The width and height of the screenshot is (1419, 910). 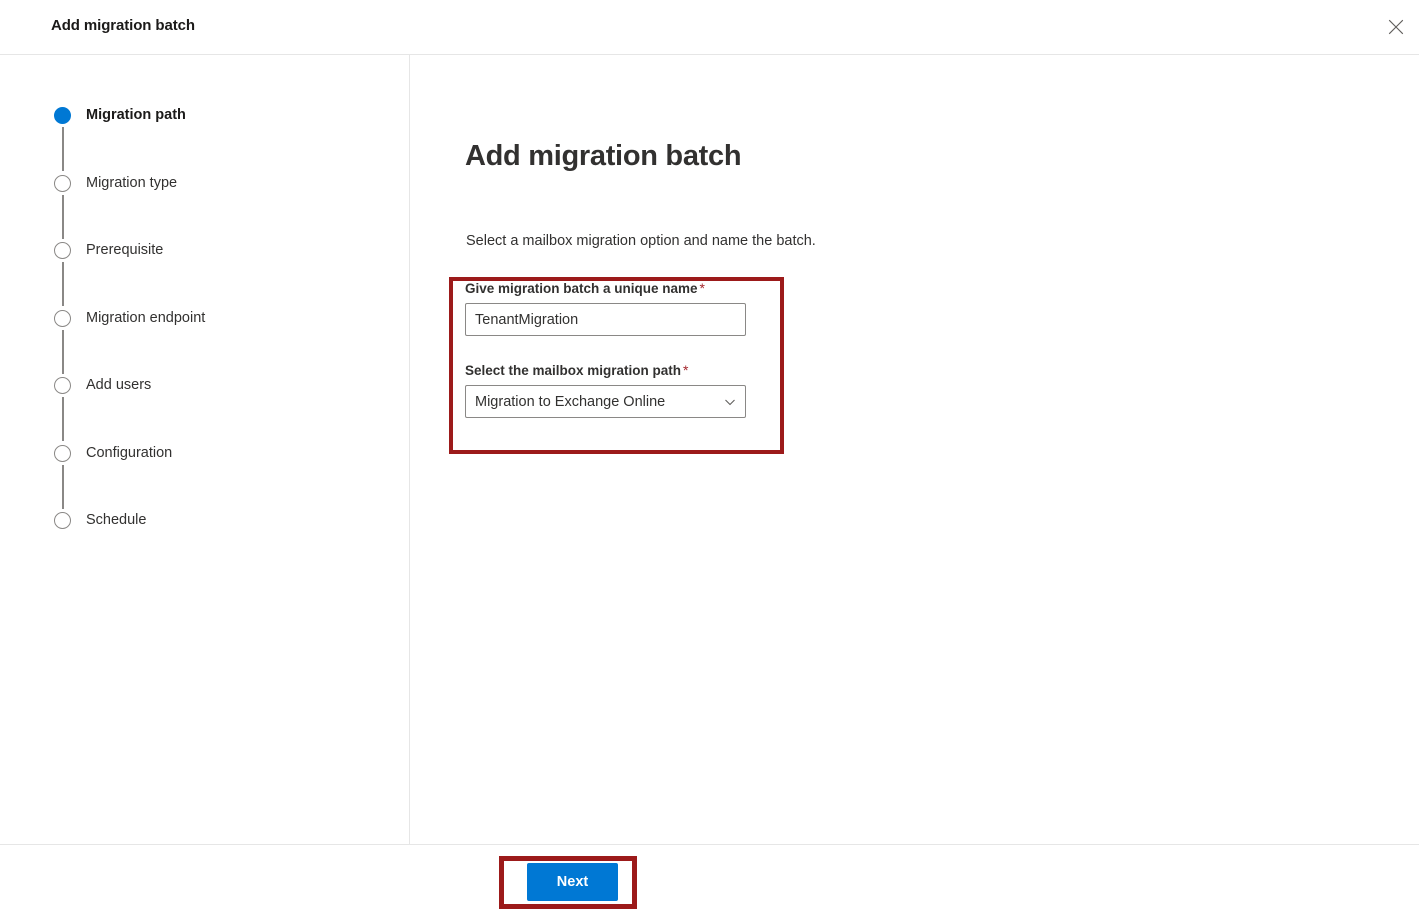 I want to click on migration-path-label: Select the mailbox migration path *, so click(x=615, y=370).